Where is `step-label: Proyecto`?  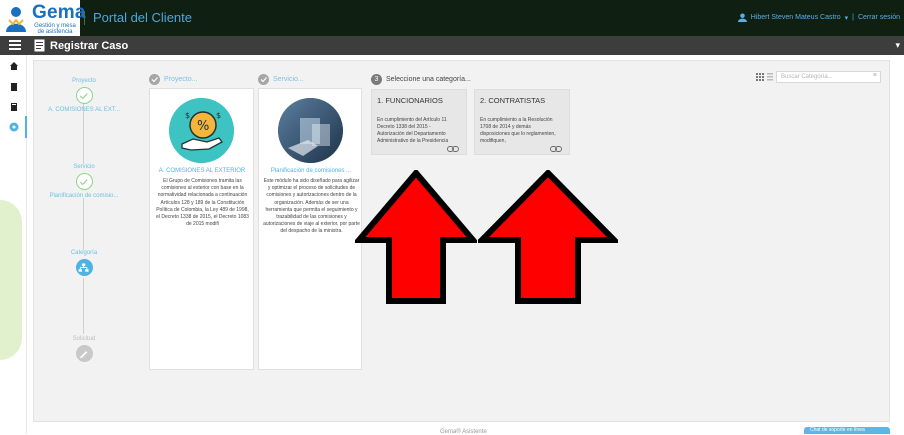
step-label: Proyecto is located at coordinates (84, 81).